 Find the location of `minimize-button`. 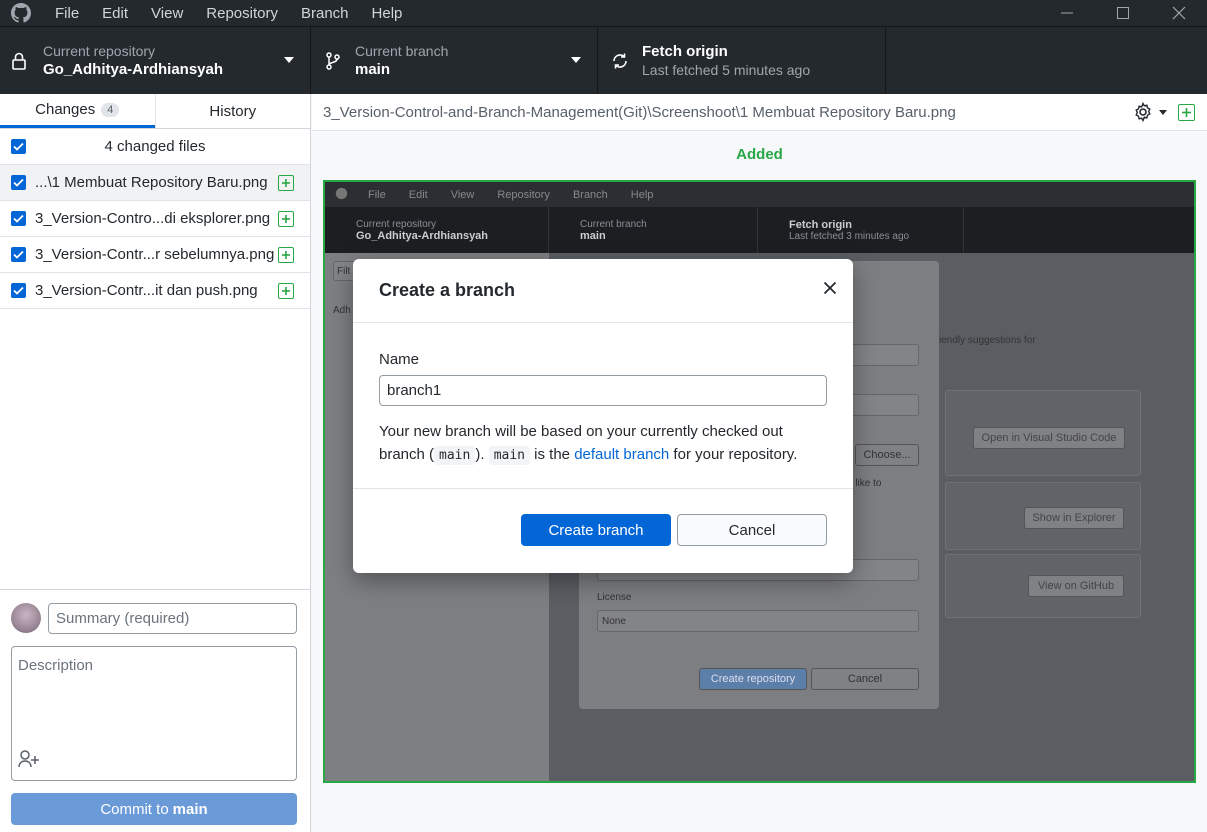

minimize-button is located at coordinates (1067, 13).